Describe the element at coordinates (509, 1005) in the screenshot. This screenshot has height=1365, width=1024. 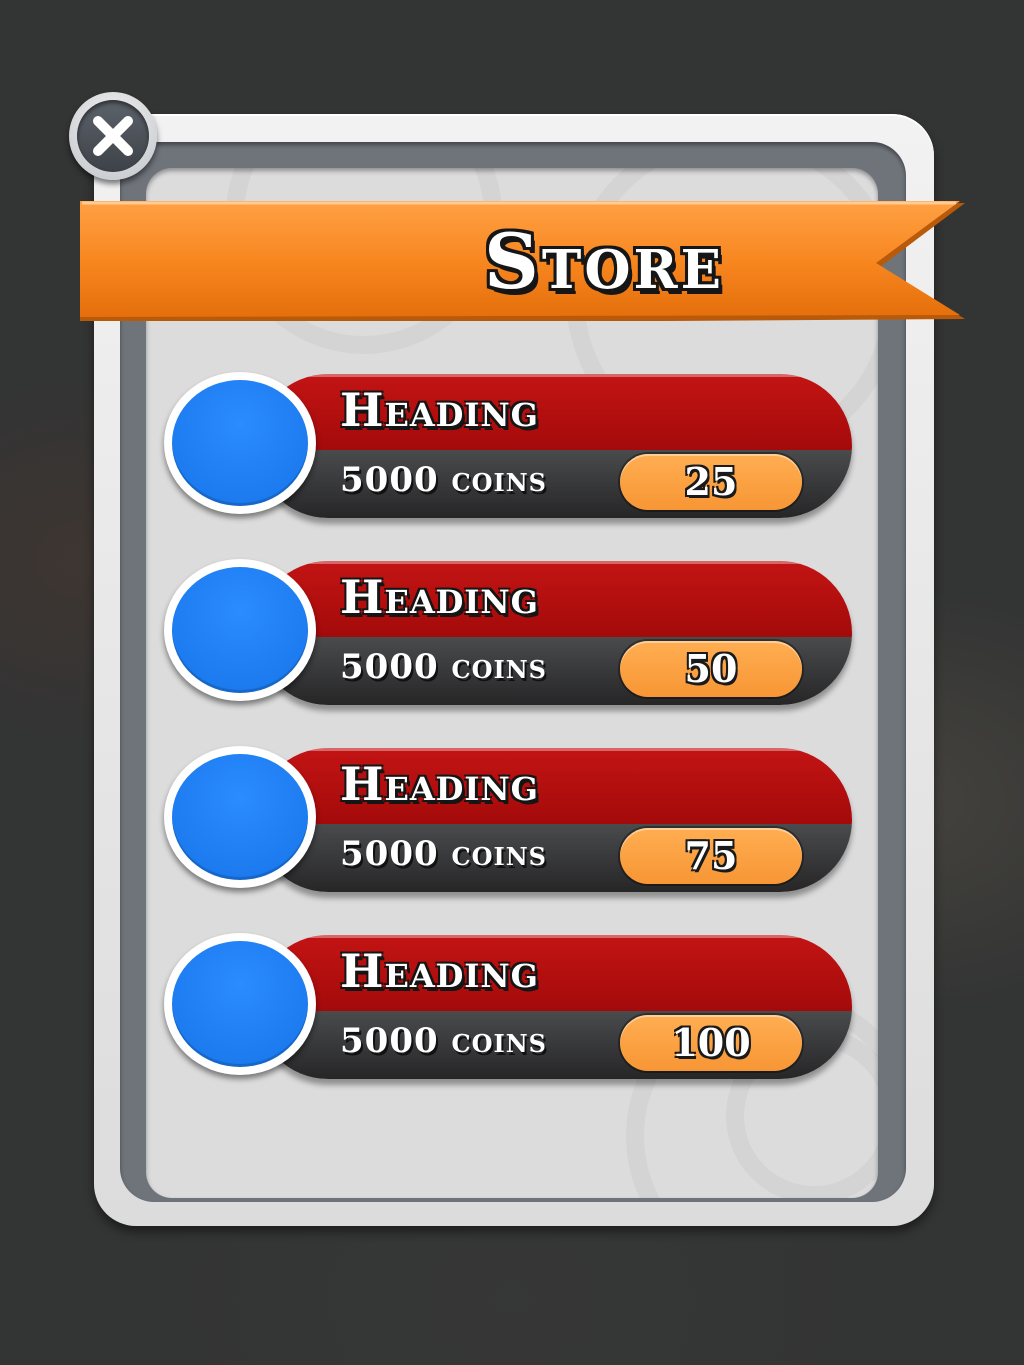
I see `store-item: Heading 5000 coins 100` at that location.